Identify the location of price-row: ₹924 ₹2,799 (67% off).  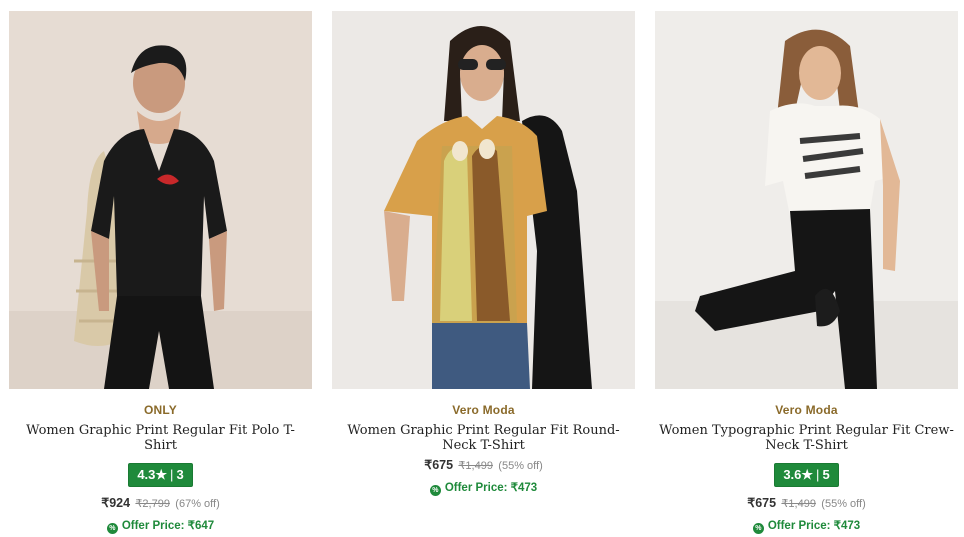
(160, 502).